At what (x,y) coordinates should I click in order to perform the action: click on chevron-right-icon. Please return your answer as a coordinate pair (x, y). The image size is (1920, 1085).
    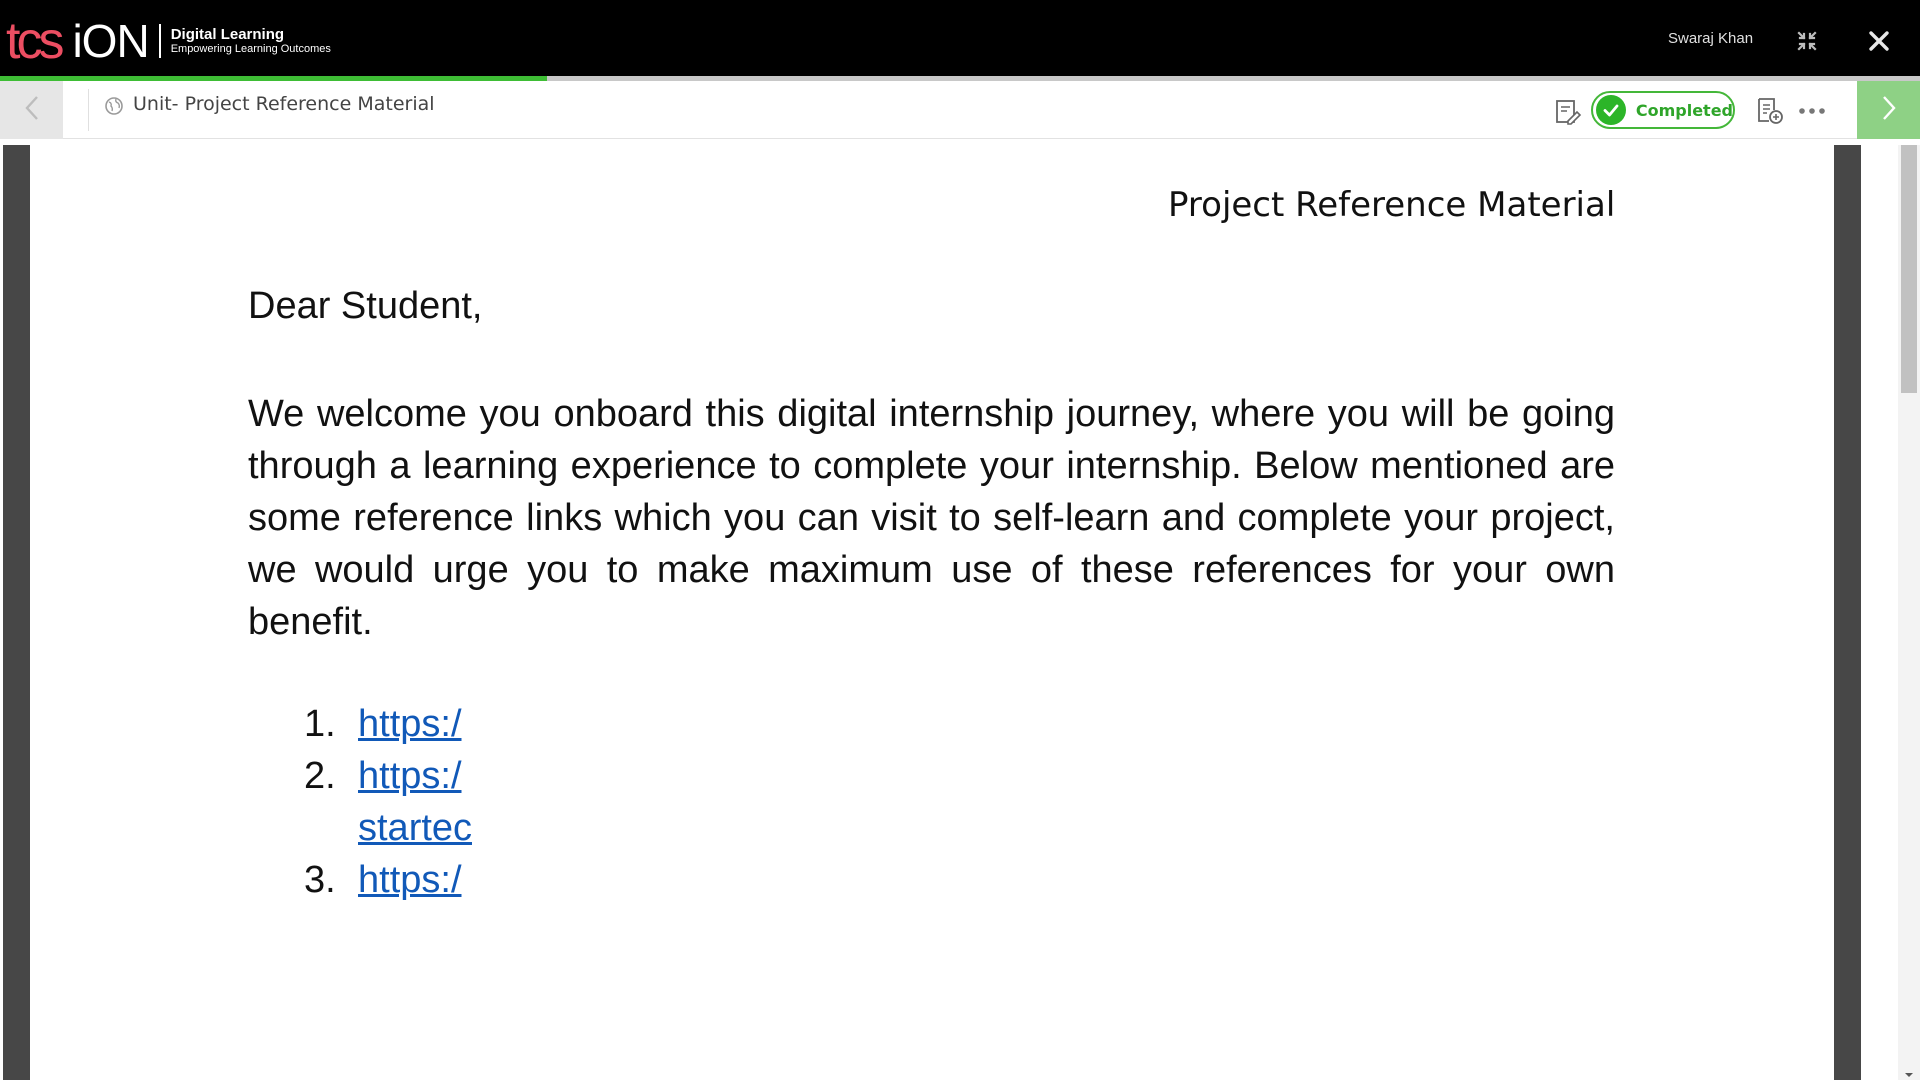
    Looking at the image, I should click on (1889, 110).